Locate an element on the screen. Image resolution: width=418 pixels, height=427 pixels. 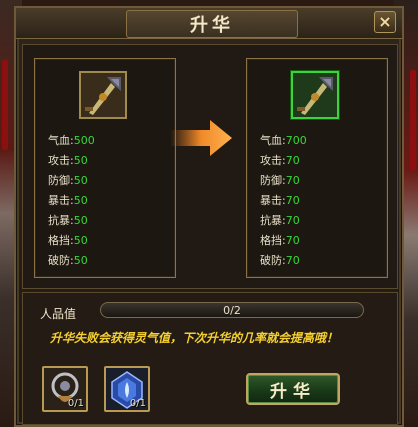
close-icon: × is located at coordinates (385, 21).